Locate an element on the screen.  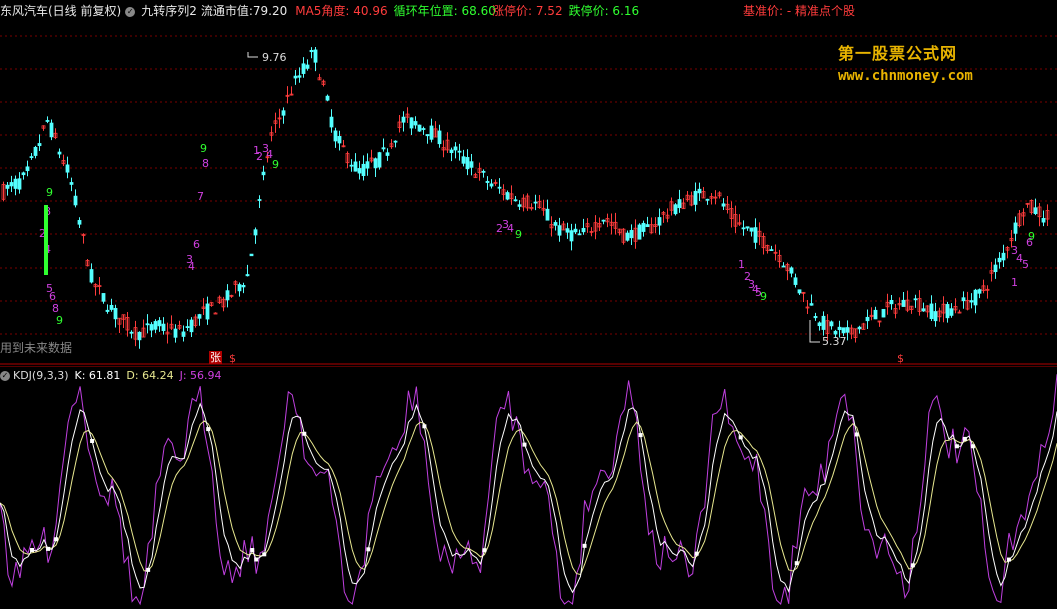
low-price-label: 5.37 is located at coordinates (834, 341).